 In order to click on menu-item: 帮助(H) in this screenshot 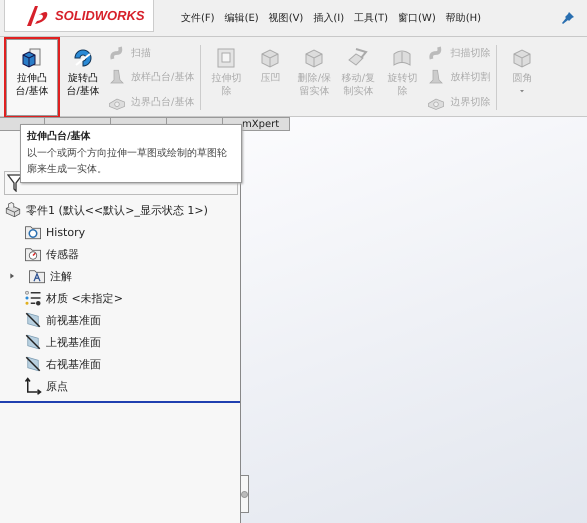, I will do `click(463, 18)`.